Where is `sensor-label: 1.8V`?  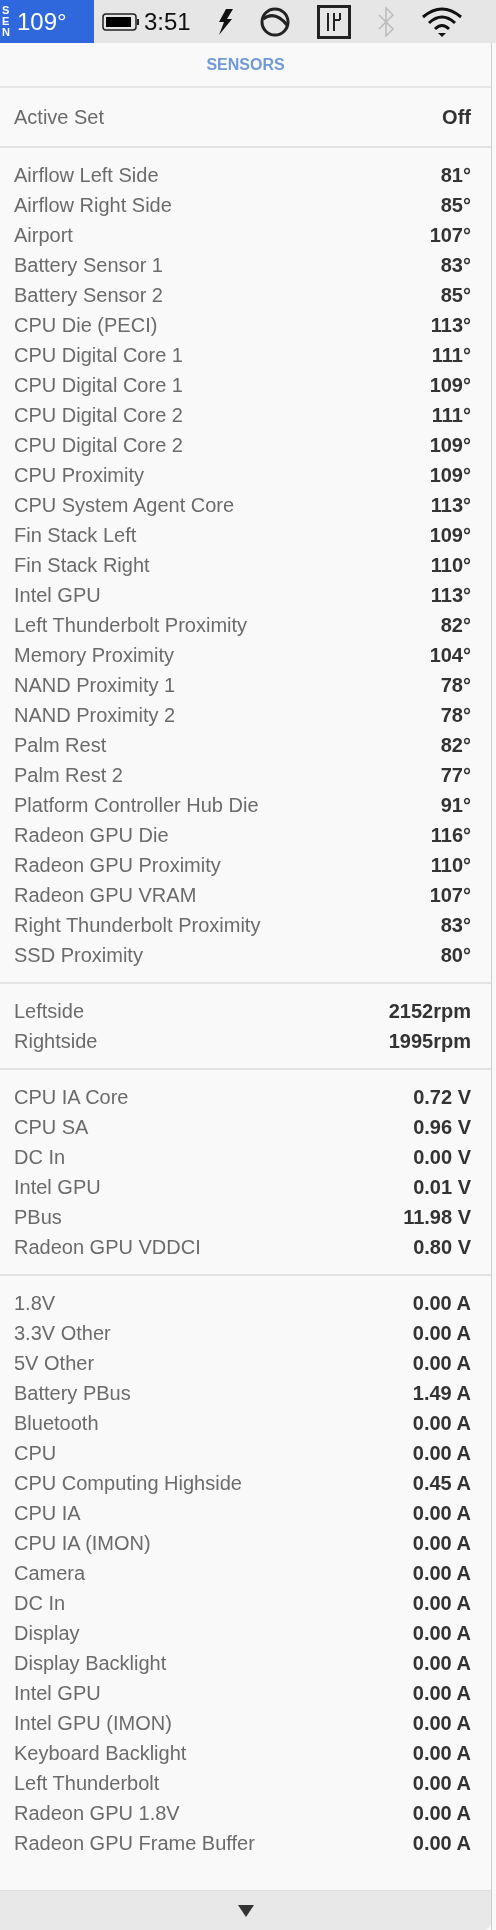
sensor-label: 1.8V is located at coordinates (35, 1303).